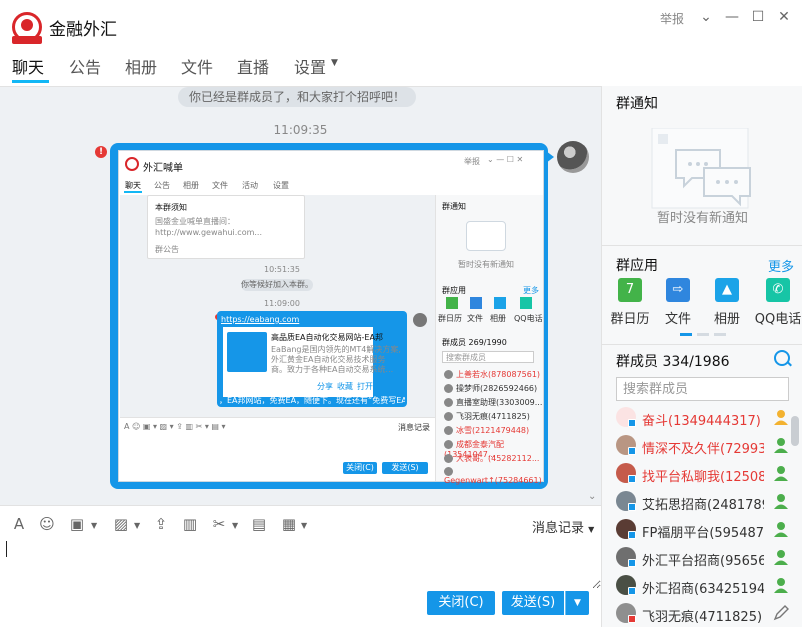  I want to click on member-row: FP福朋平台(595487914), so click(702, 530).